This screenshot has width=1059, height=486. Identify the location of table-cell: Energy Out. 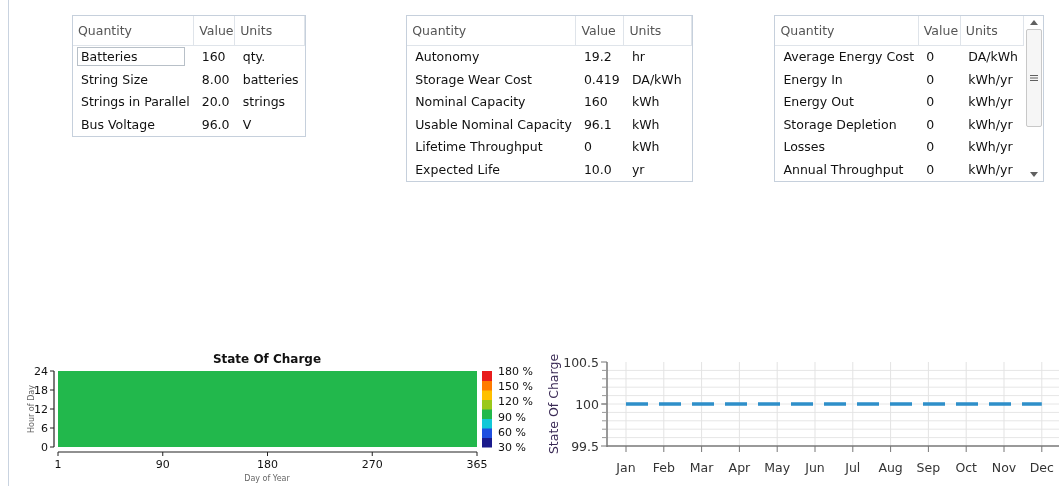
(818, 102).